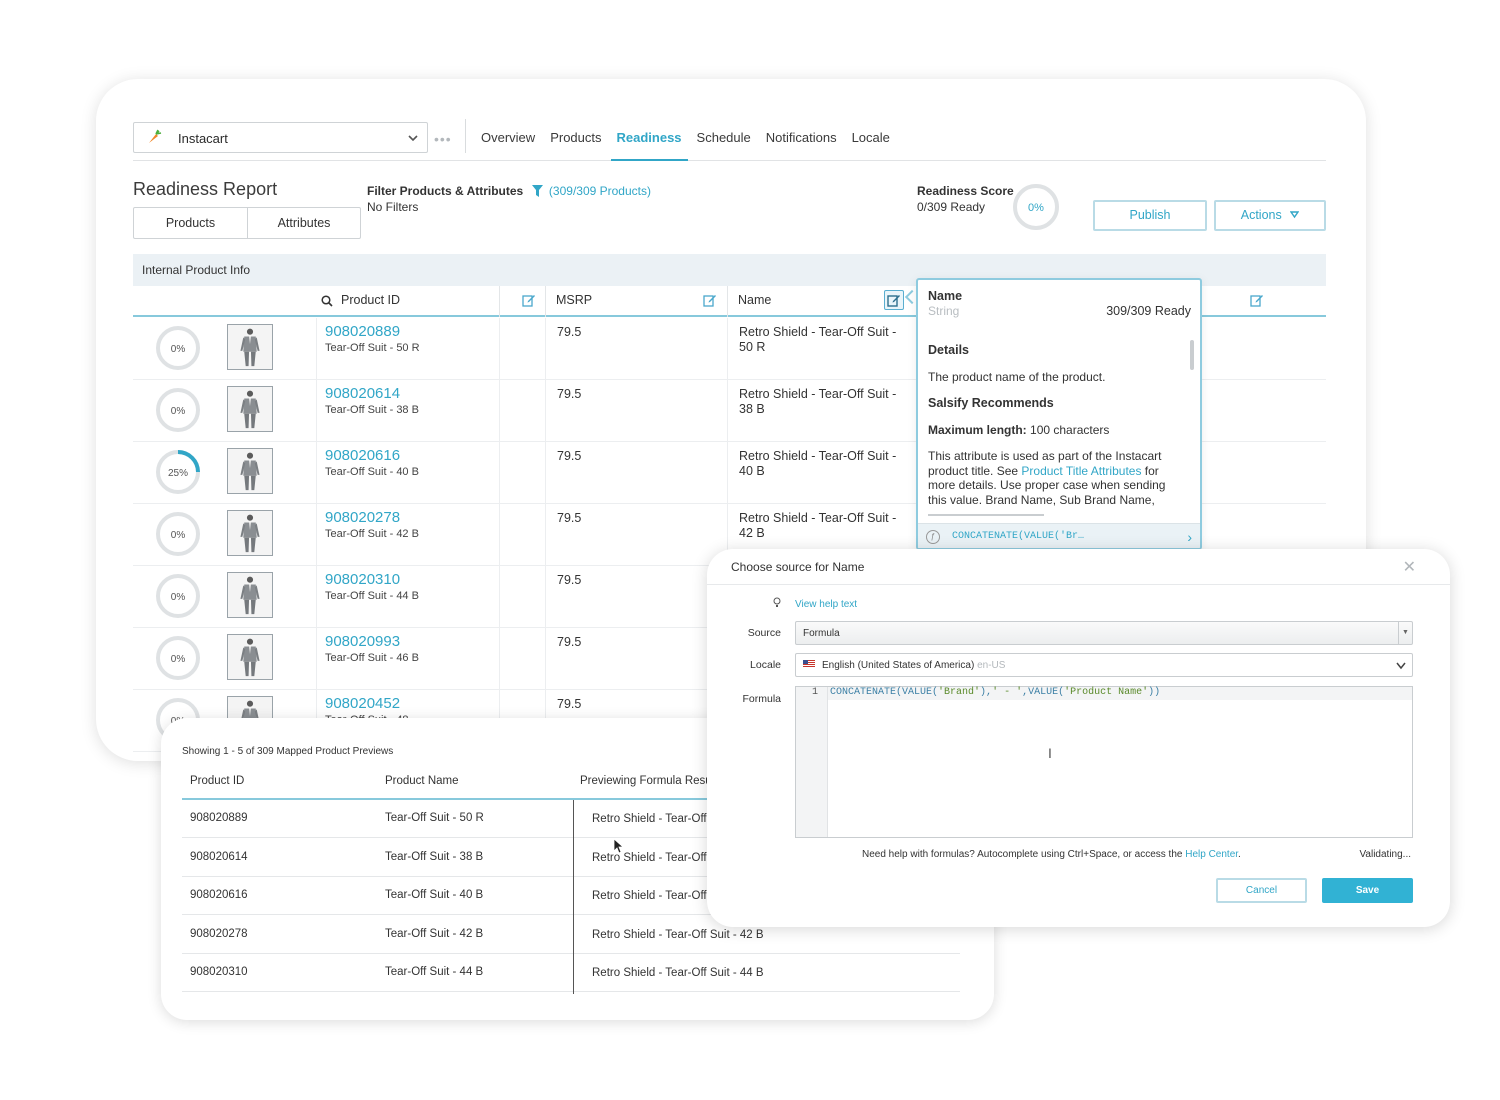  I want to click on store-select: Instacart, so click(280, 137).